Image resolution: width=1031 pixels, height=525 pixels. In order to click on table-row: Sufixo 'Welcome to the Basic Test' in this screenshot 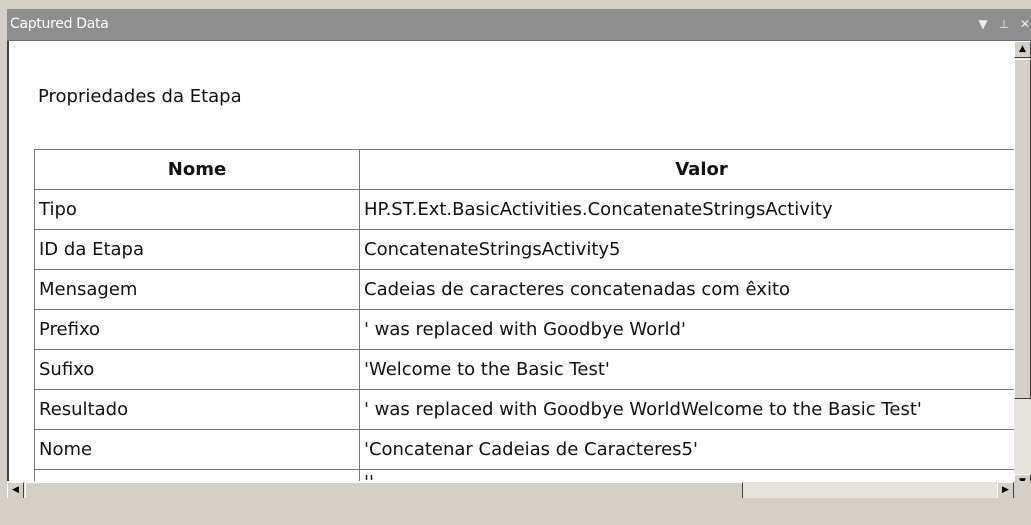, I will do `click(525, 369)`.